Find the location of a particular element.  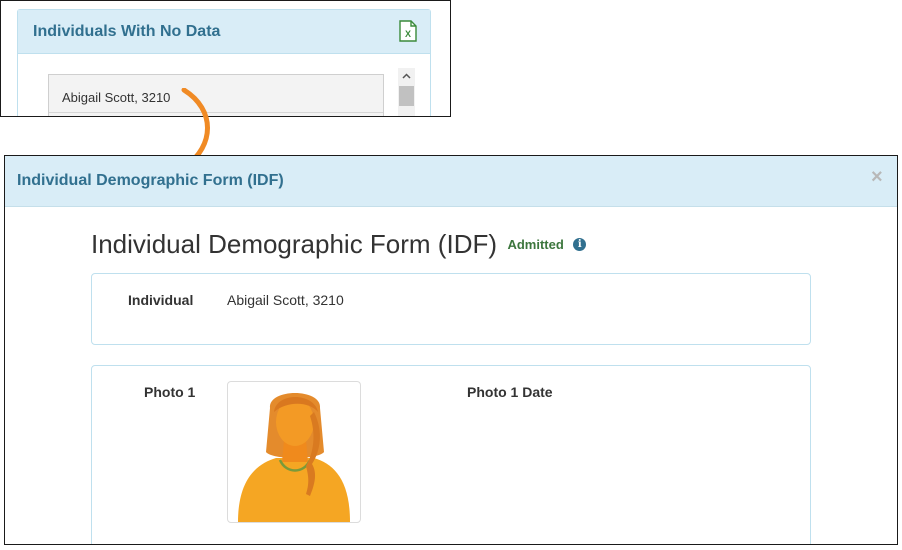

no-data-list: Abigail Scott, 3210 is located at coordinates (216, 95).